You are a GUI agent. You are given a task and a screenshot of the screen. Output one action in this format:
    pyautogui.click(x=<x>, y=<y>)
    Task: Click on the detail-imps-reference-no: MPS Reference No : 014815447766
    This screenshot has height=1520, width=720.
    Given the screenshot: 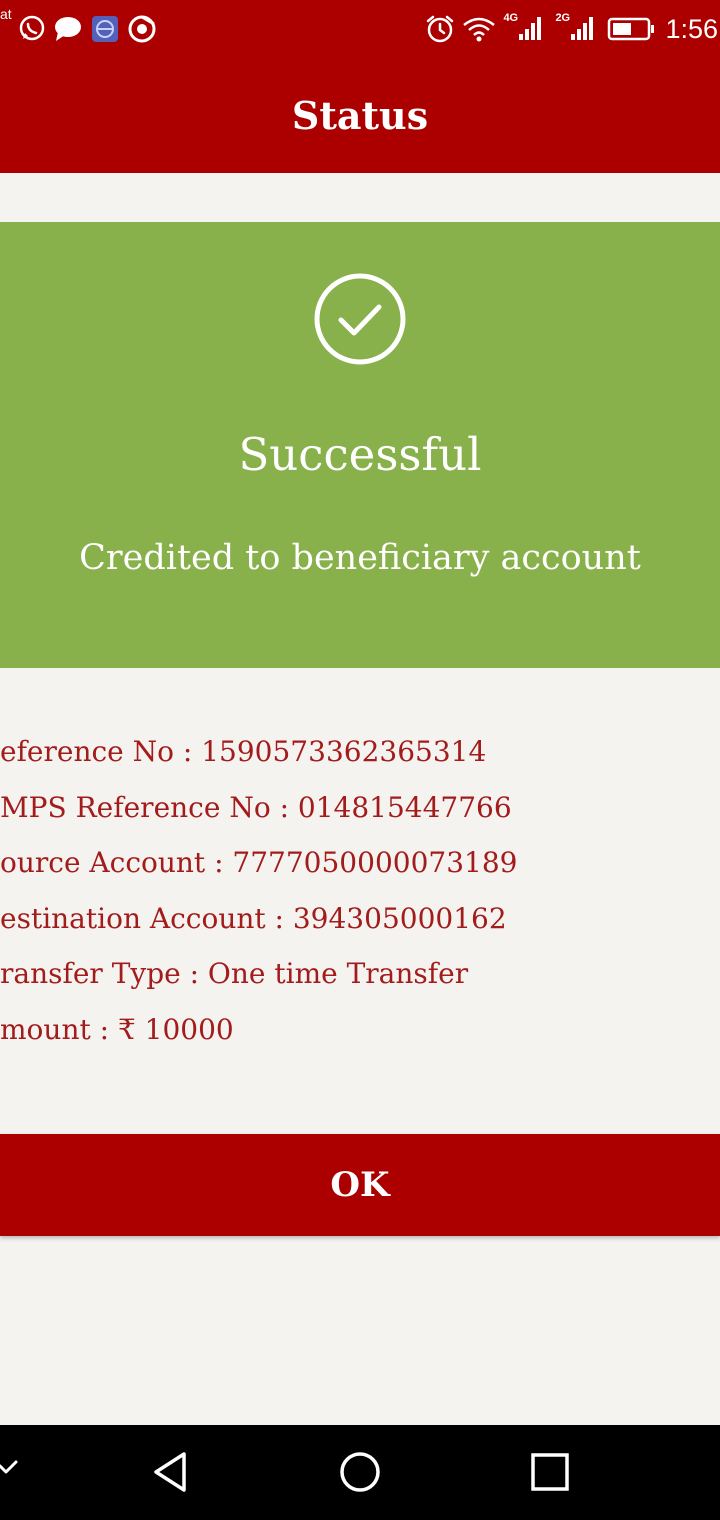 What is the action you would take?
    pyautogui.click(x=256, y=807)
    